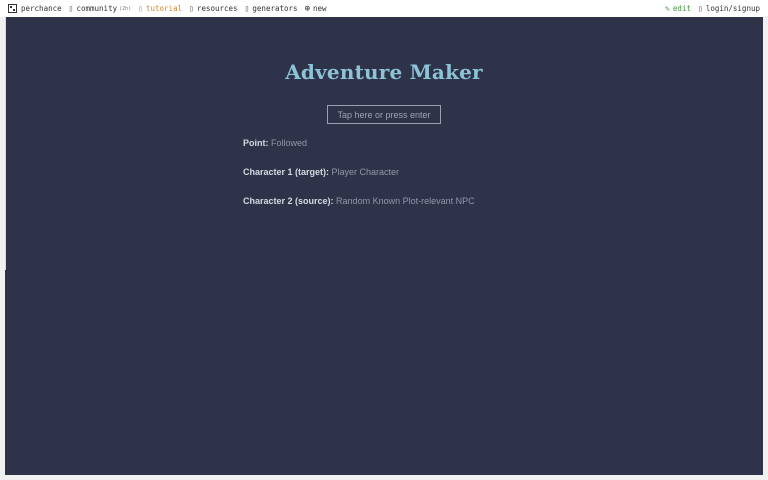 This screenshot has width=768, height=480. I want to click on nav-tutorial: ▯ tutorial, so click(160, 8).